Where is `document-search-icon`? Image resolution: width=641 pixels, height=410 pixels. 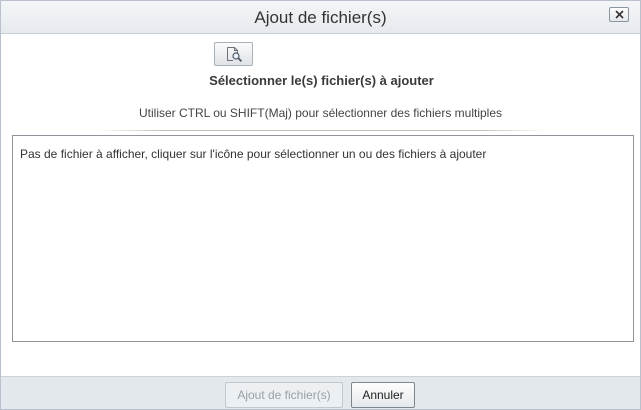
document-search-icon is located at coordinates (235, 54).